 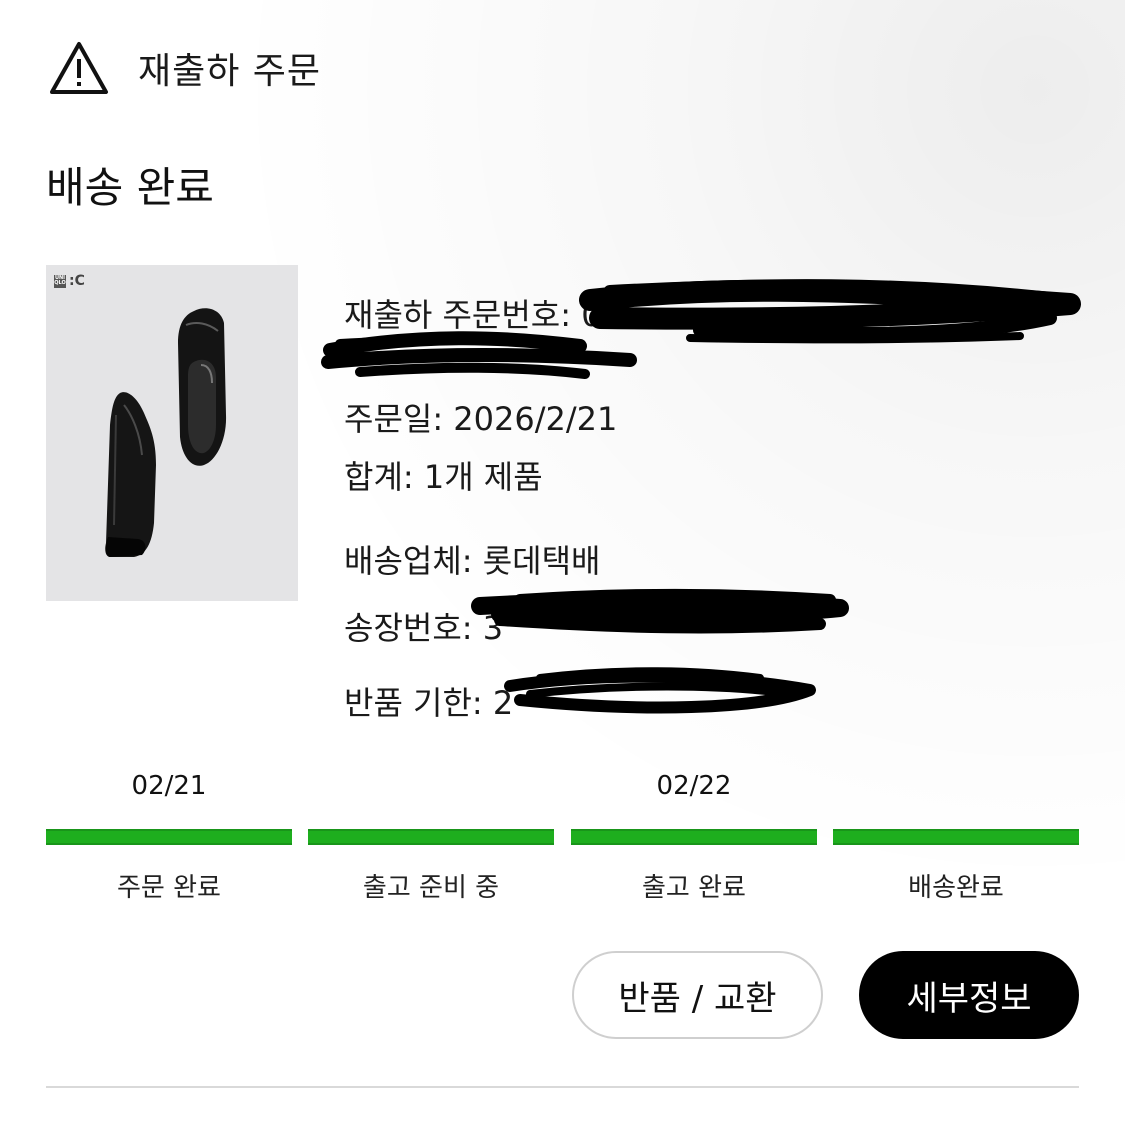 I want to click on step-date-1: 02/21, so click(x=169, y=786).